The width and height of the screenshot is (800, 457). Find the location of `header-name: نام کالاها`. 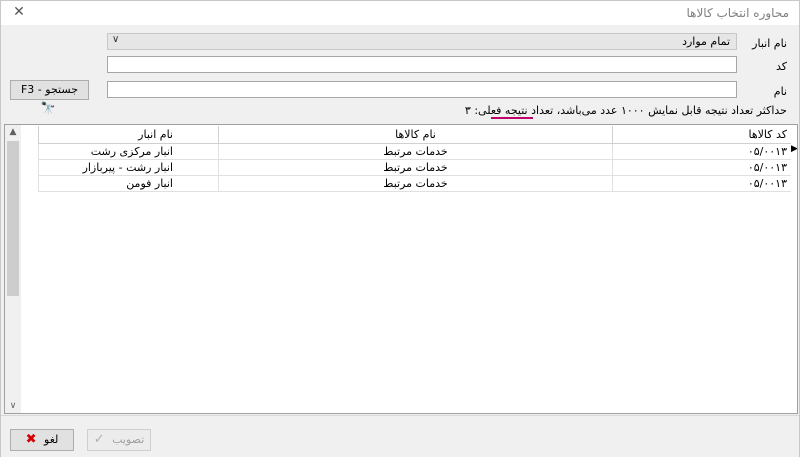

header-name: نام کالاها is located at coordinates (415, 134).